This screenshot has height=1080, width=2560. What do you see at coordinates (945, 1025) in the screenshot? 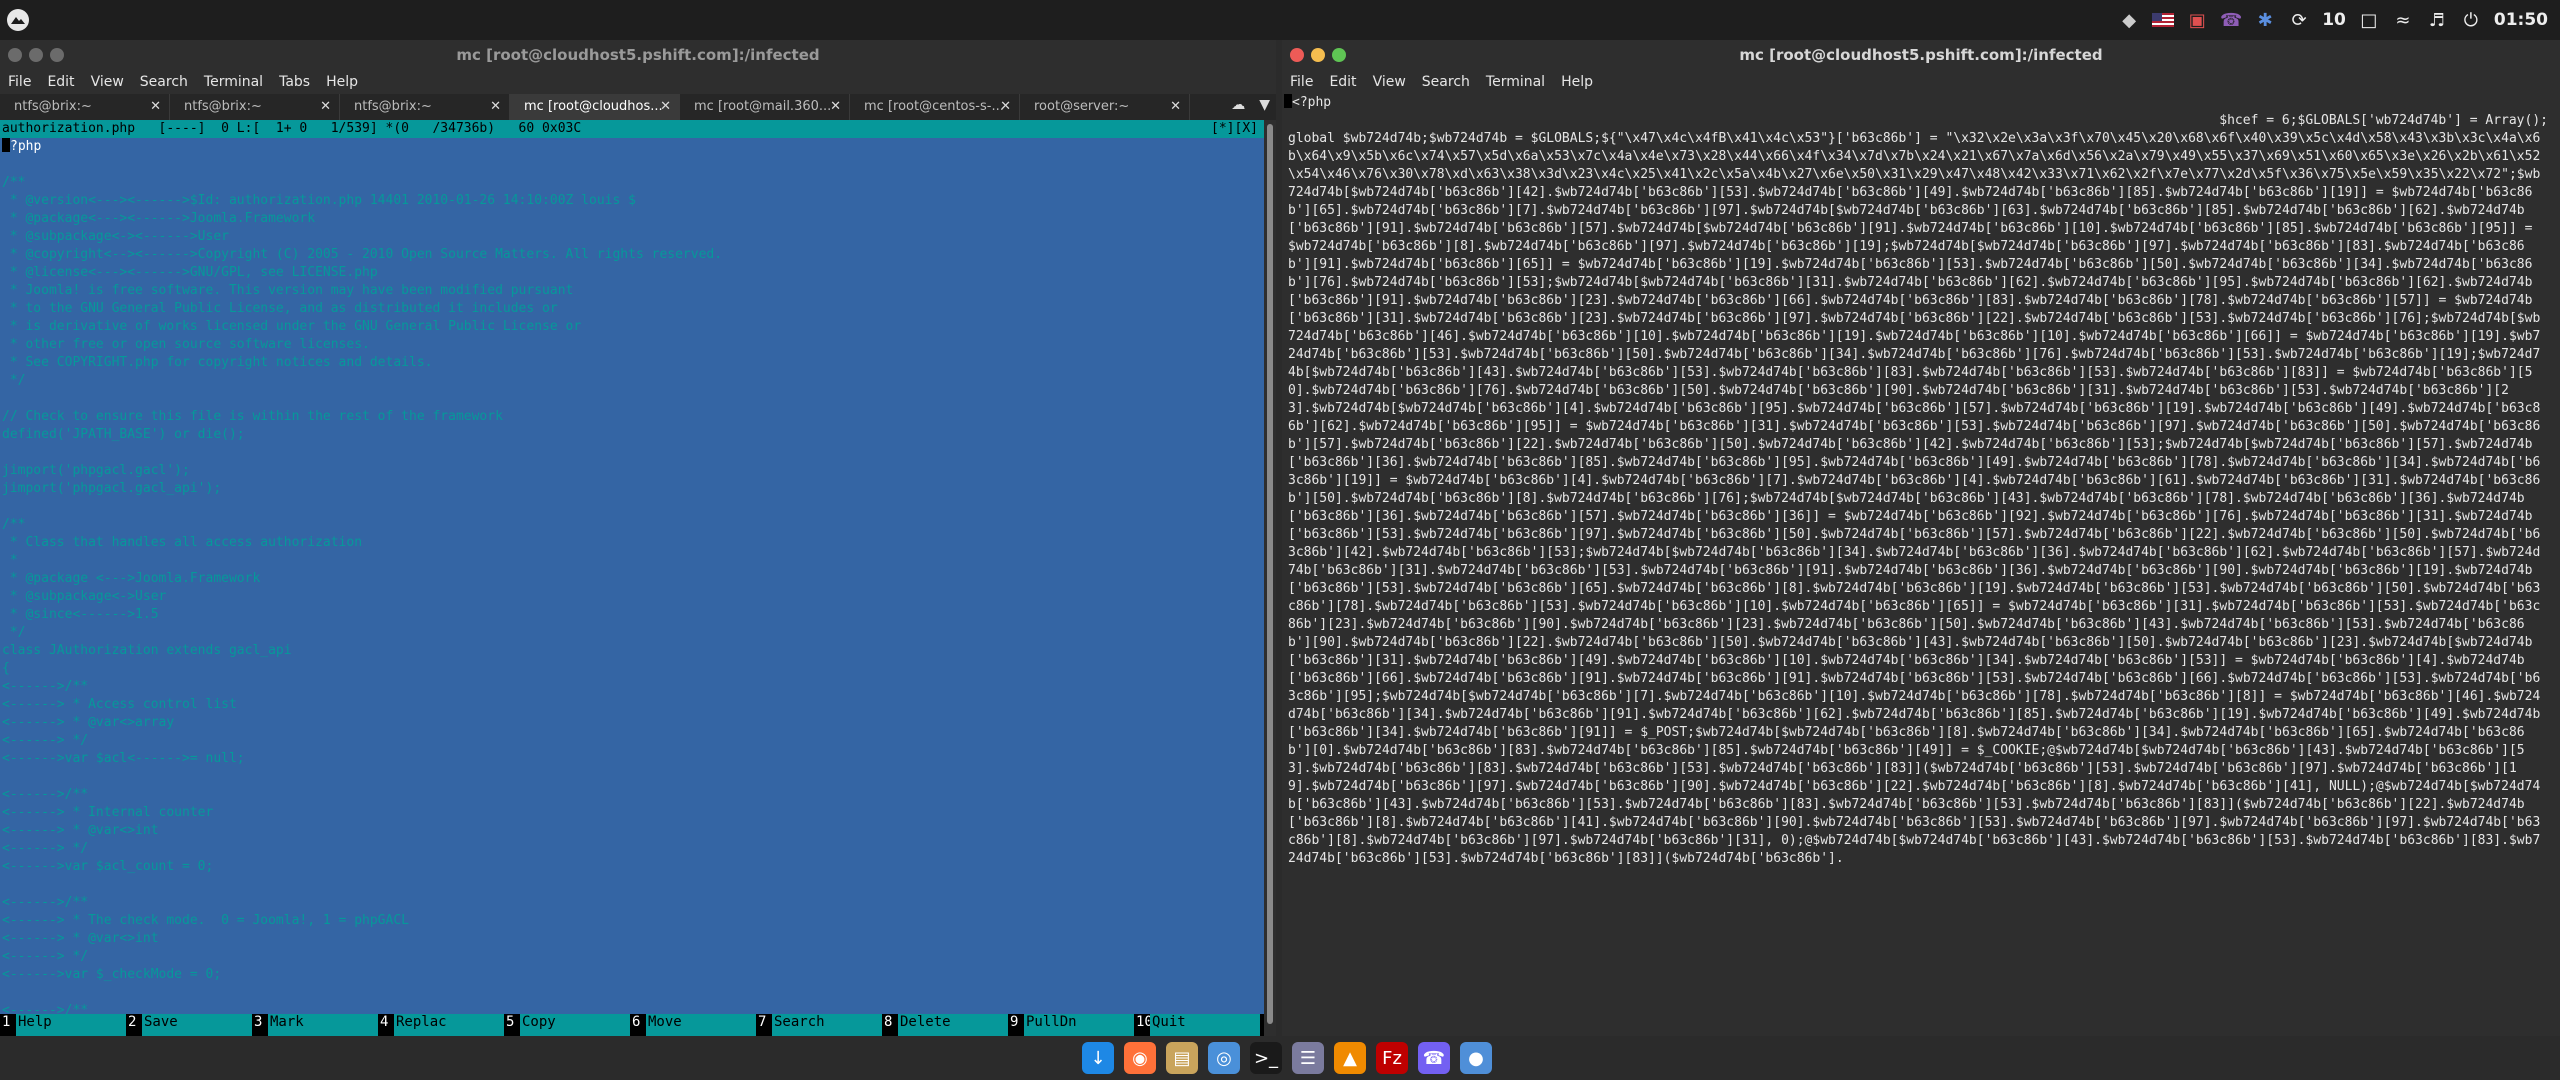
I see `fkey-delete: 8 Delete` at bounding box center [945, 1025].